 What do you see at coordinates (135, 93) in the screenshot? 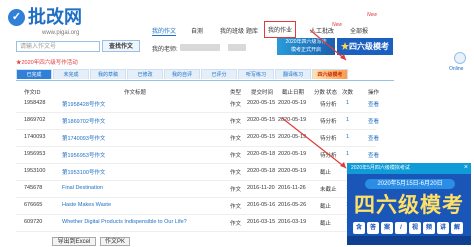
I see `col-header: 作文标题` at bounding box center [135, 93].